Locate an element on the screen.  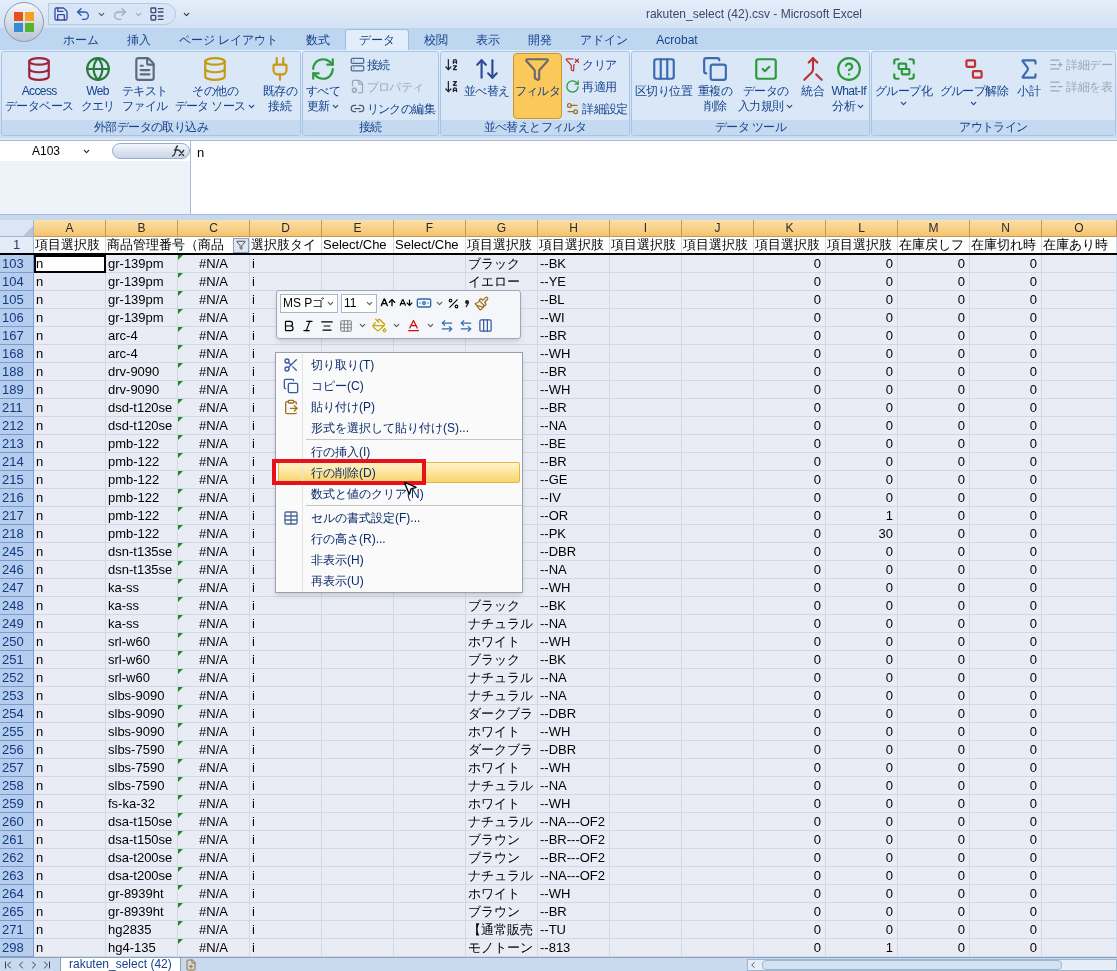
row-header: 265 is located at coordinates (17, 912).